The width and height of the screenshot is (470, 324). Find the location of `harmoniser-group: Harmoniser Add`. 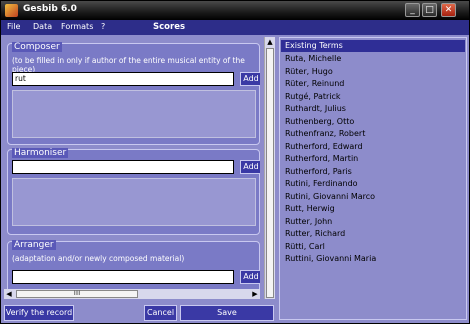

harmoniser-group: Harmoniser Add is located at coordinates (133, 191).